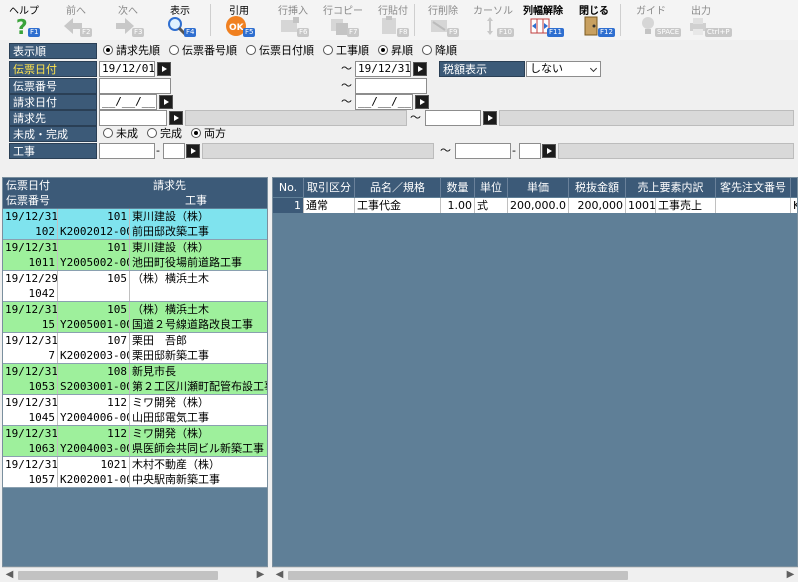 Image resolution: width=798 pixels, height=582 pixels. What do you see at coordinates (127, 151) in the screenshot?
I see `construction-from-code-input` at bounding box center [127, 151].